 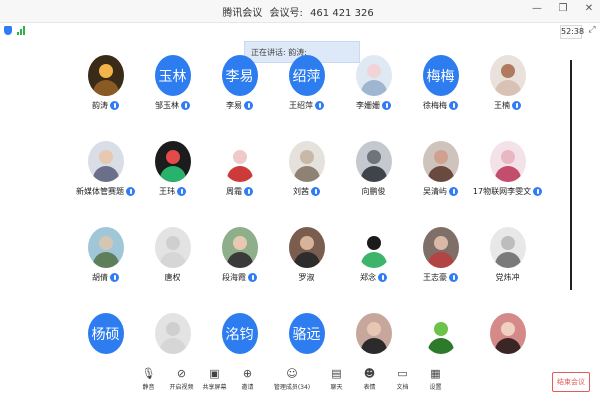 What do you see at coordinates (502, 191) in the screenshot?
I see `participant-name: 17物联网李雯文` at bounding box center [502, 191].